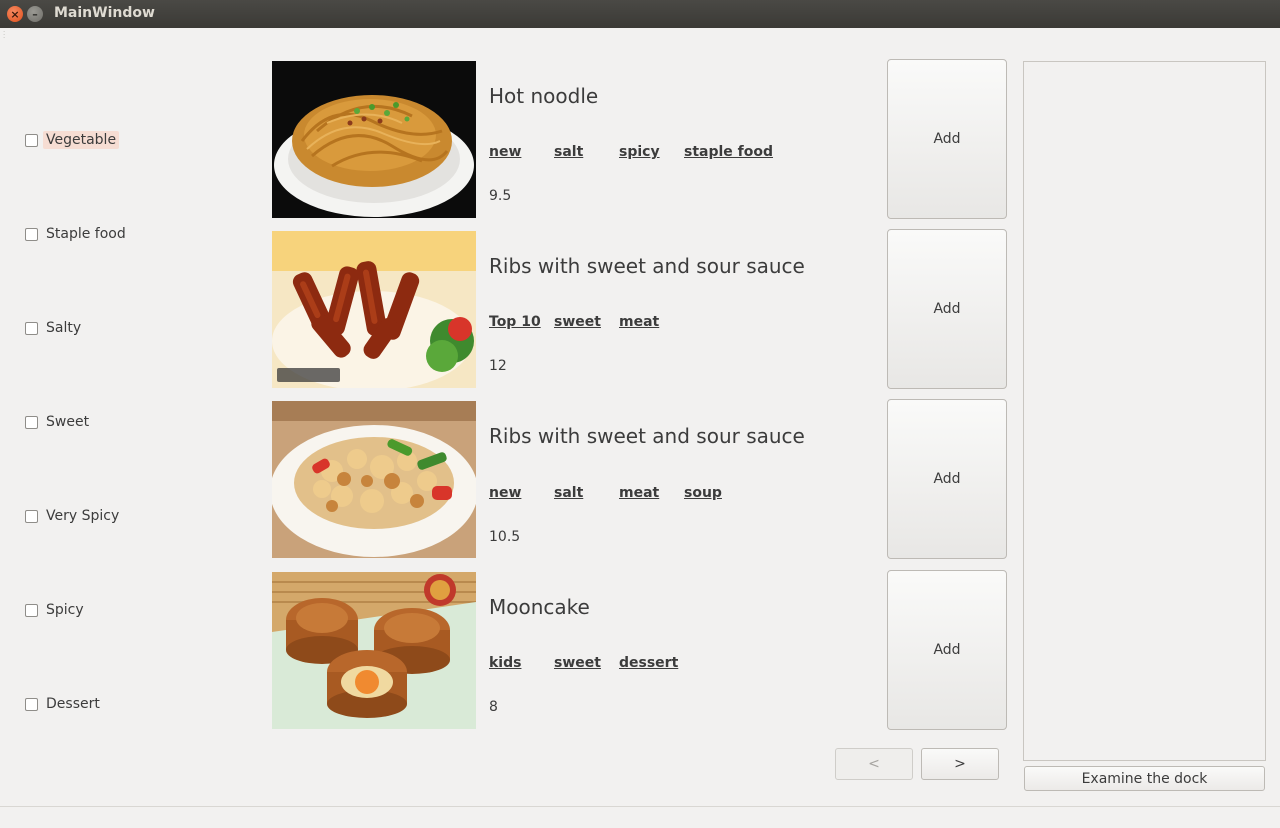  What do you see at coordinates (498, 366) in the screenshot?
I see `dish-price: 12` at bounding box center [498, 366].